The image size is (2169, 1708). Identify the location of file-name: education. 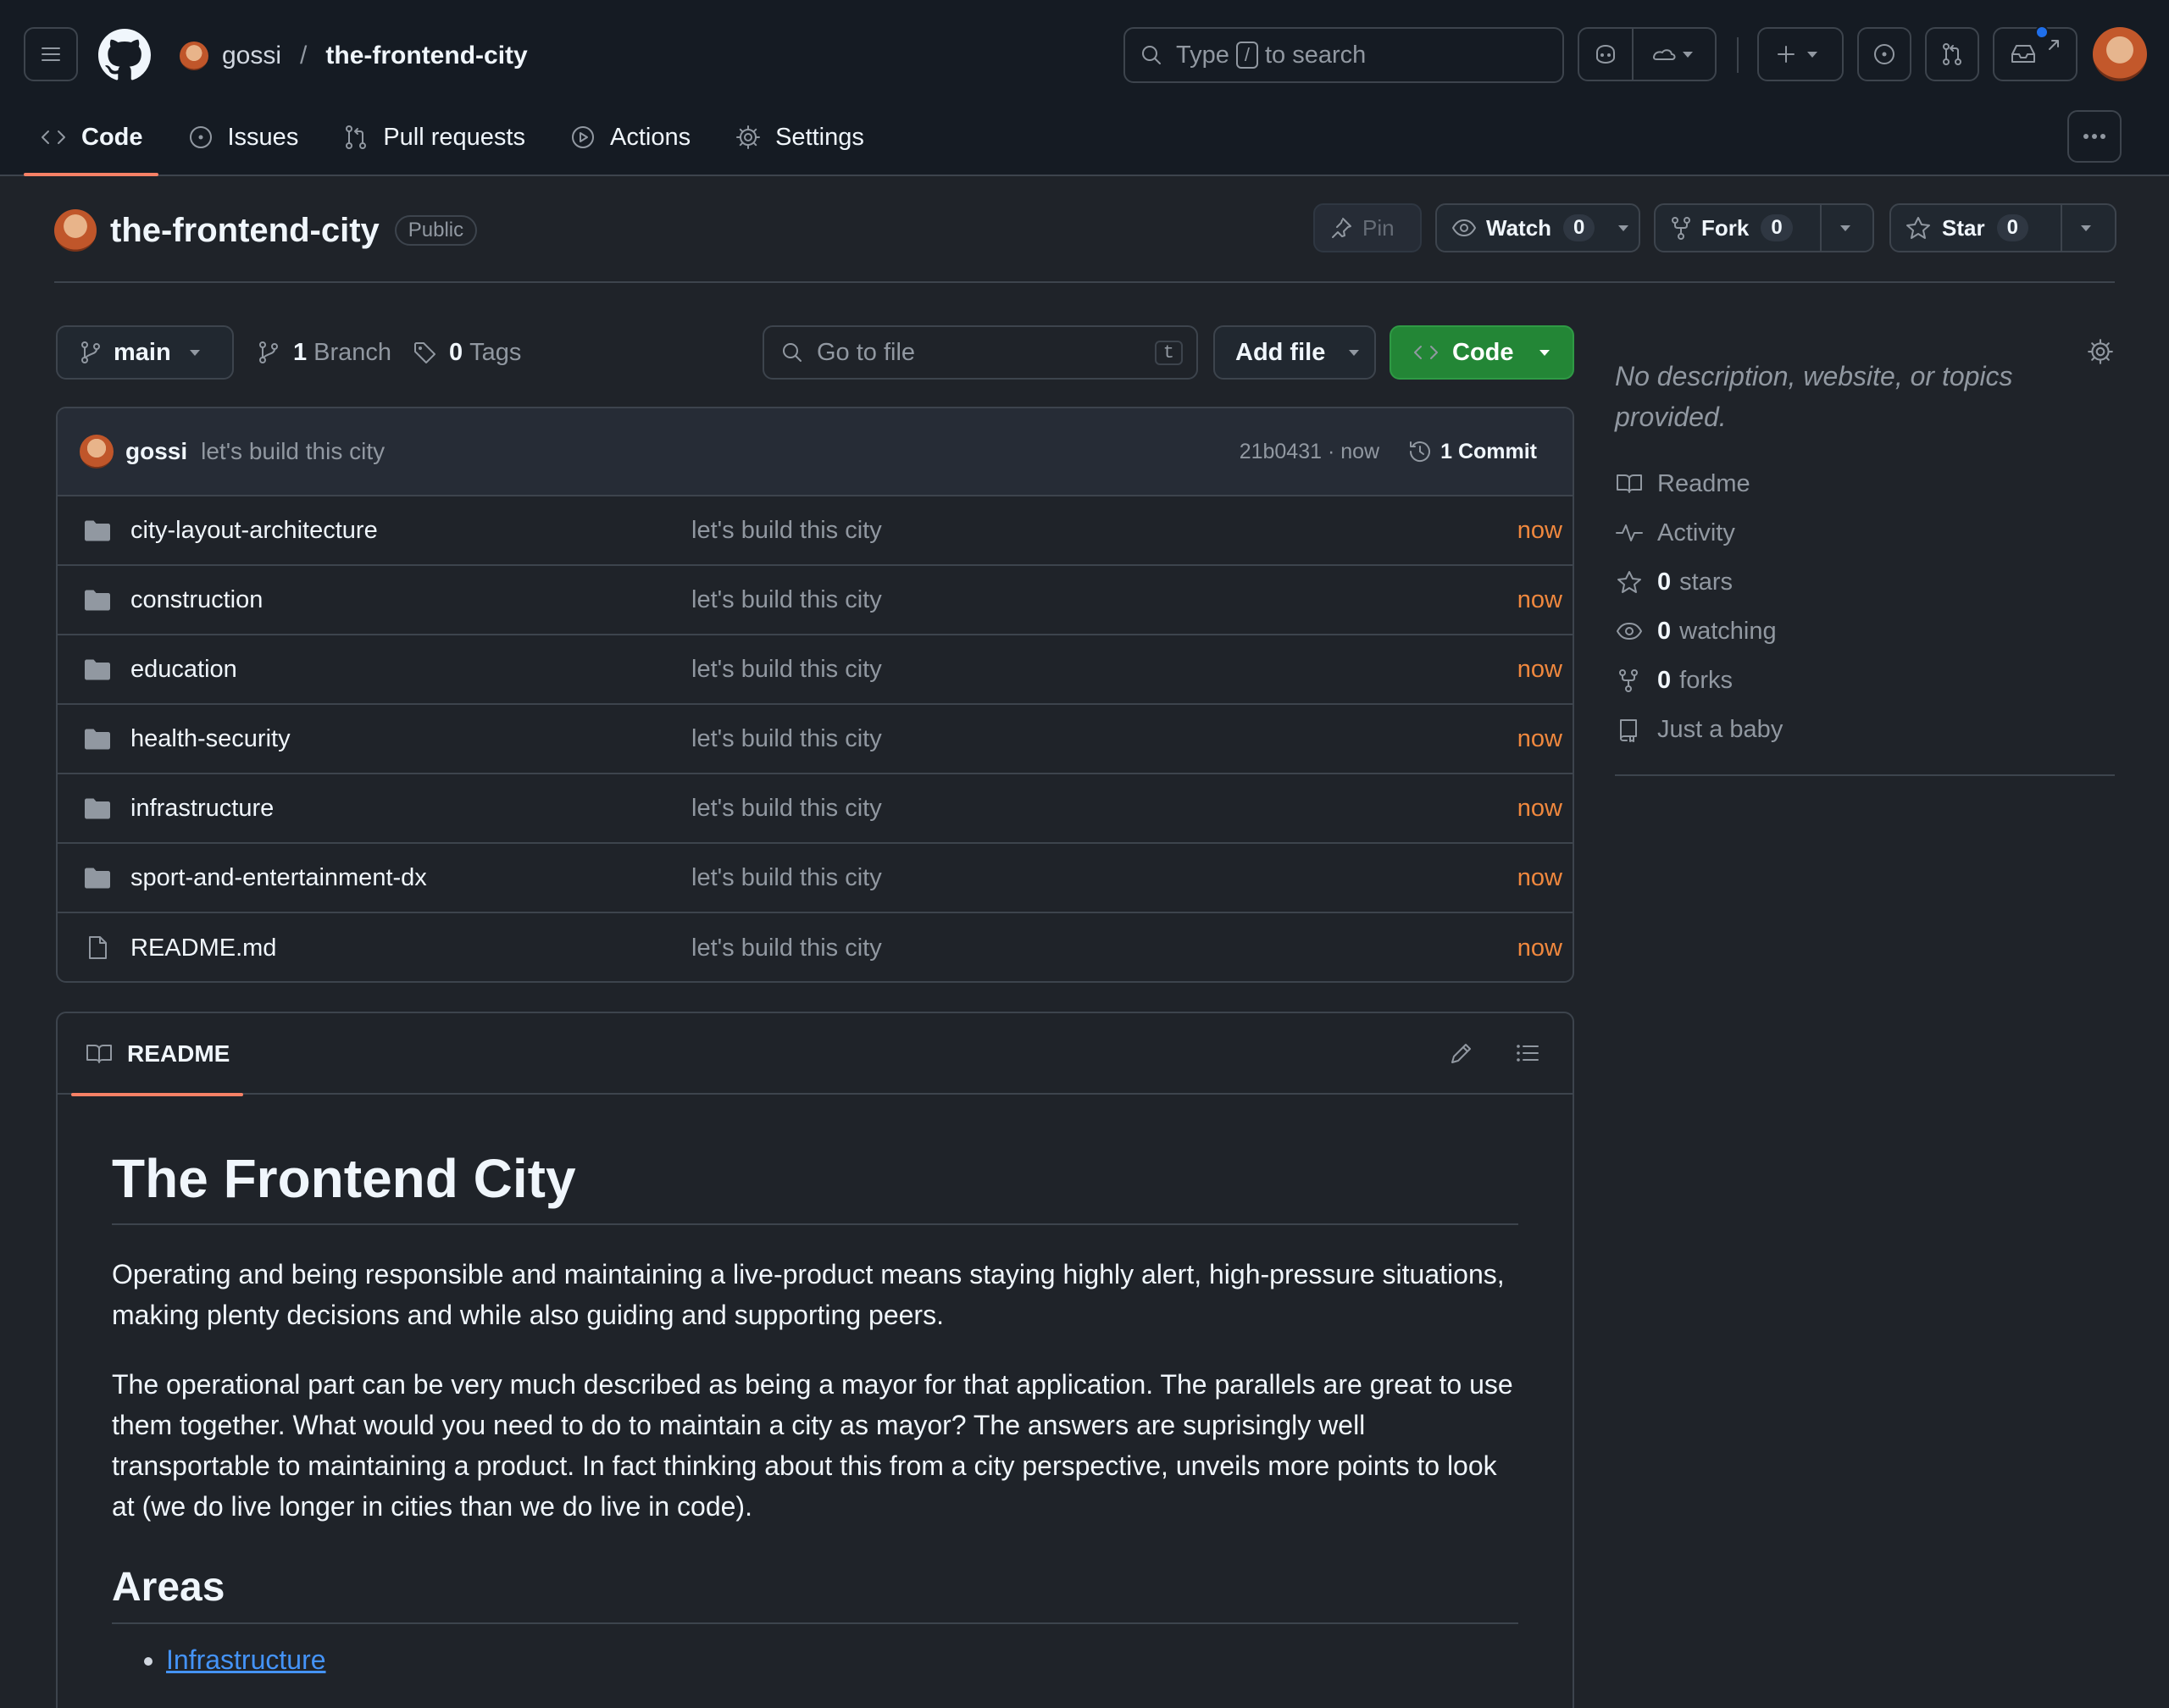
(183, 670).